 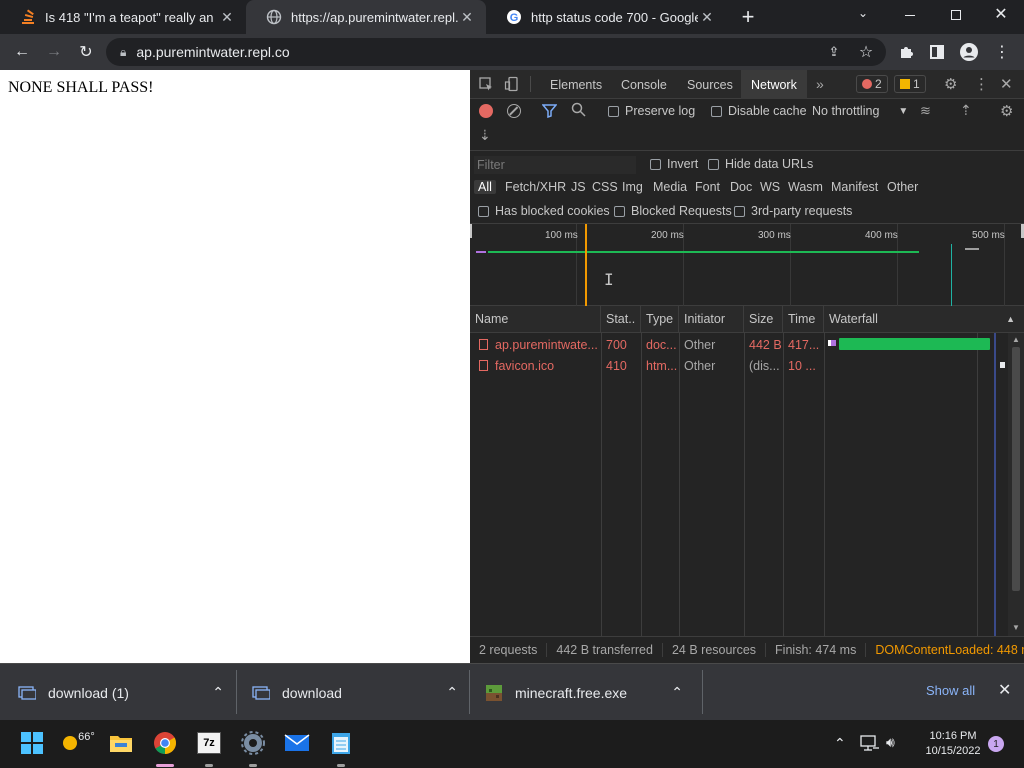 I want to click on restore-icon, so click(x=956, y=17).